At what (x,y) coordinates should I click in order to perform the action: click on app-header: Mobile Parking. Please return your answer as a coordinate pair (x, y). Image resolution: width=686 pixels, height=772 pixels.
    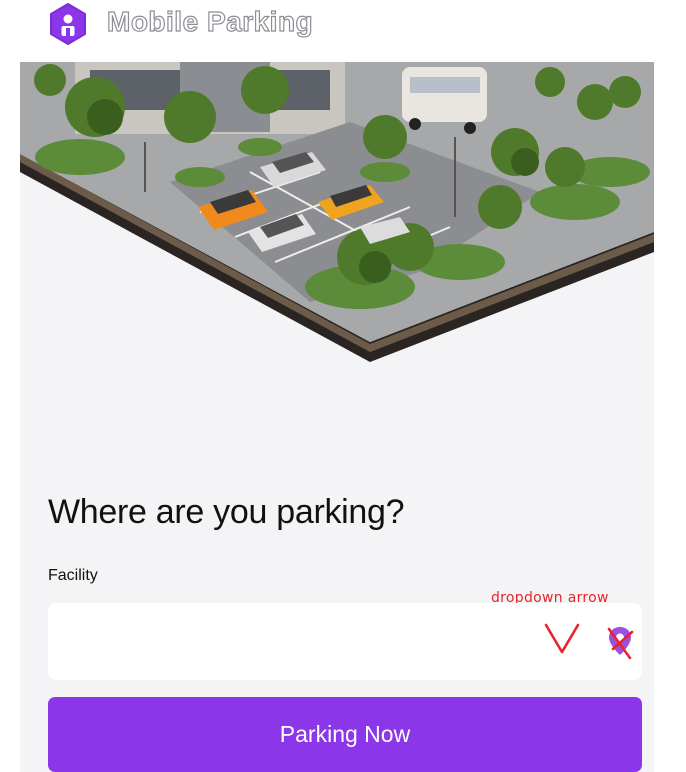
    Looking at the image, I should click on (337, 31).